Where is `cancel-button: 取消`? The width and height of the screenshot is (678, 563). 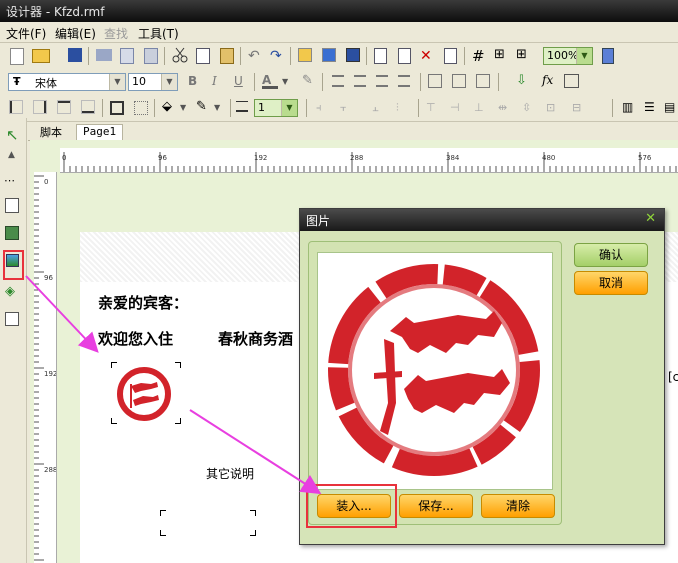 cancel-button: 取消 is located at coordinates (611, 283).